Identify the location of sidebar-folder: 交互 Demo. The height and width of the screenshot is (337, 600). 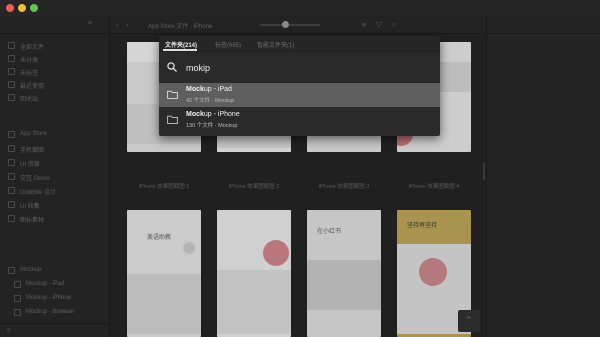
(55, 177).